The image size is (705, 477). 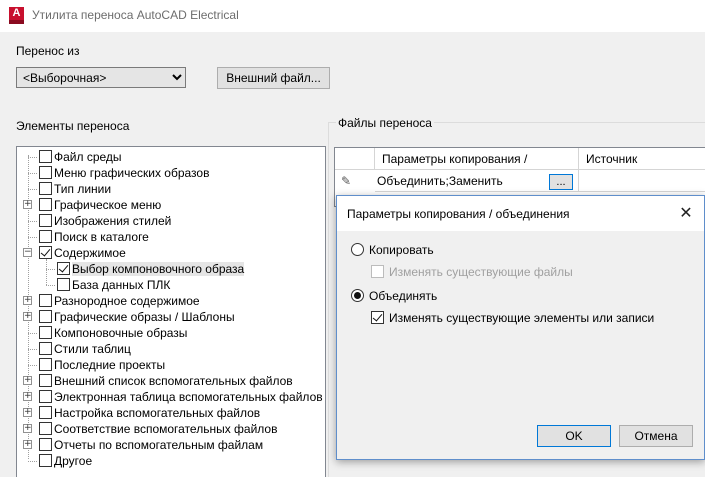 I want to click on merge-radio-option: Объединять, so click(x=441, y=296).